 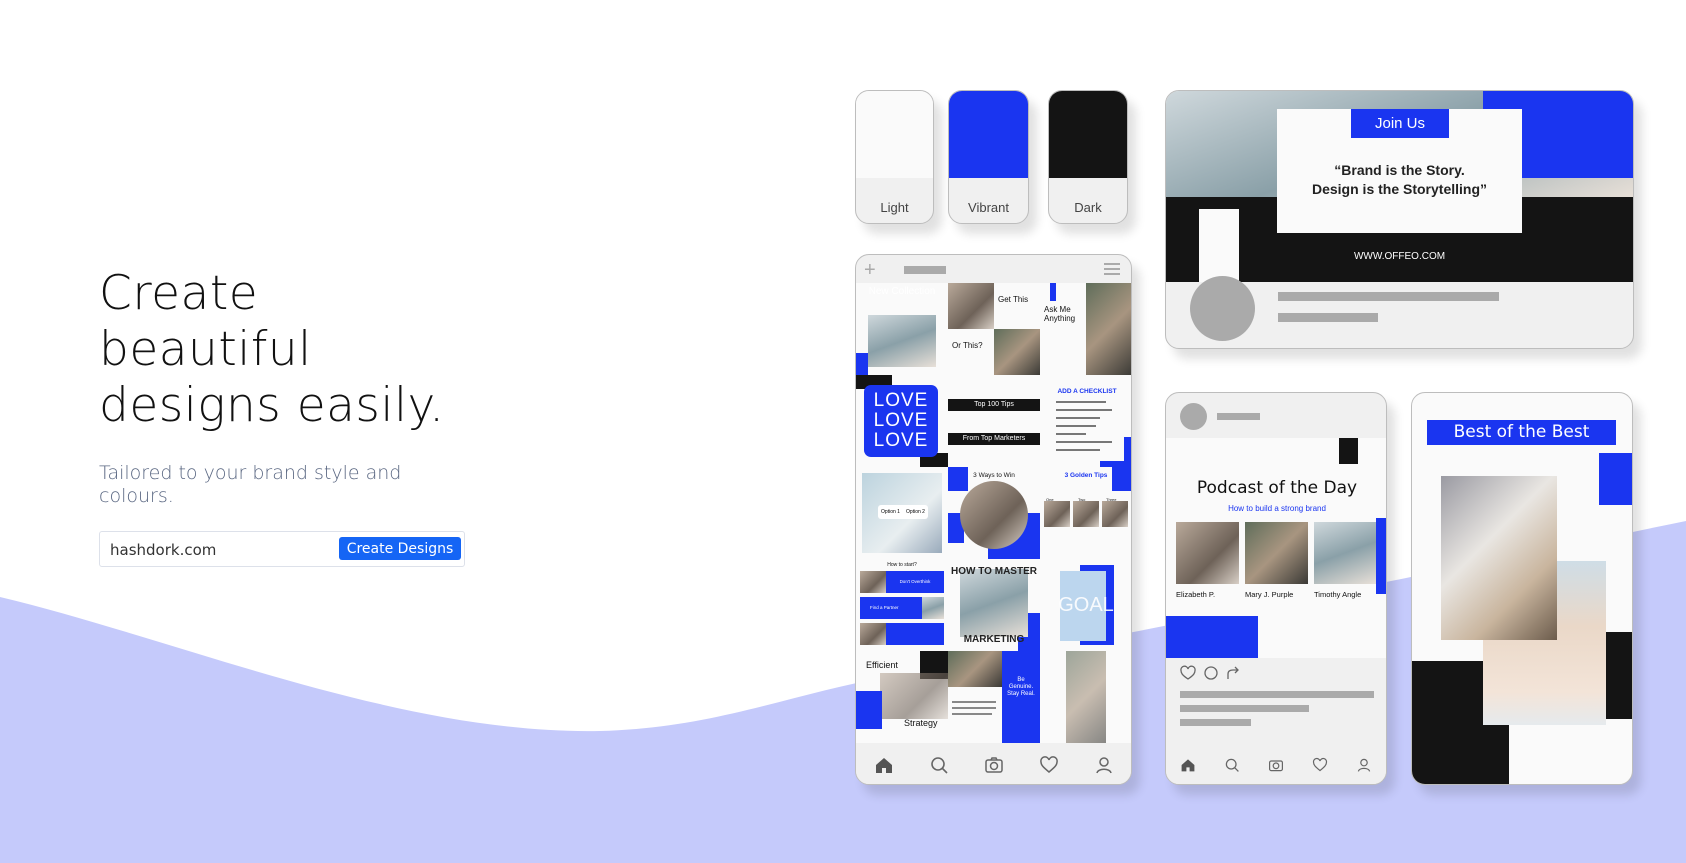 What do you see at coordinates (974, 708) in the screenshot?
I see `text-line` at bounding box center [974, 708].